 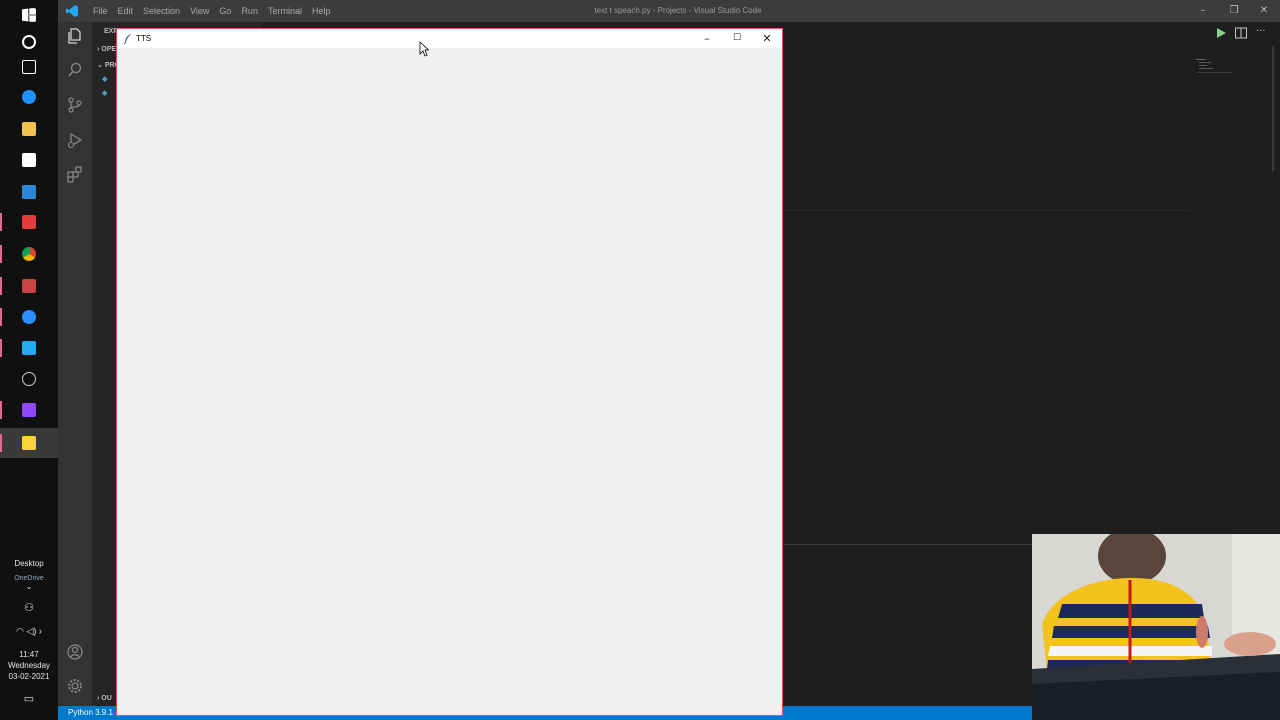 What do you see at coordinates (75, 364) in the screenshot?
I see `activity-bar` at bounding box center [75, 364].